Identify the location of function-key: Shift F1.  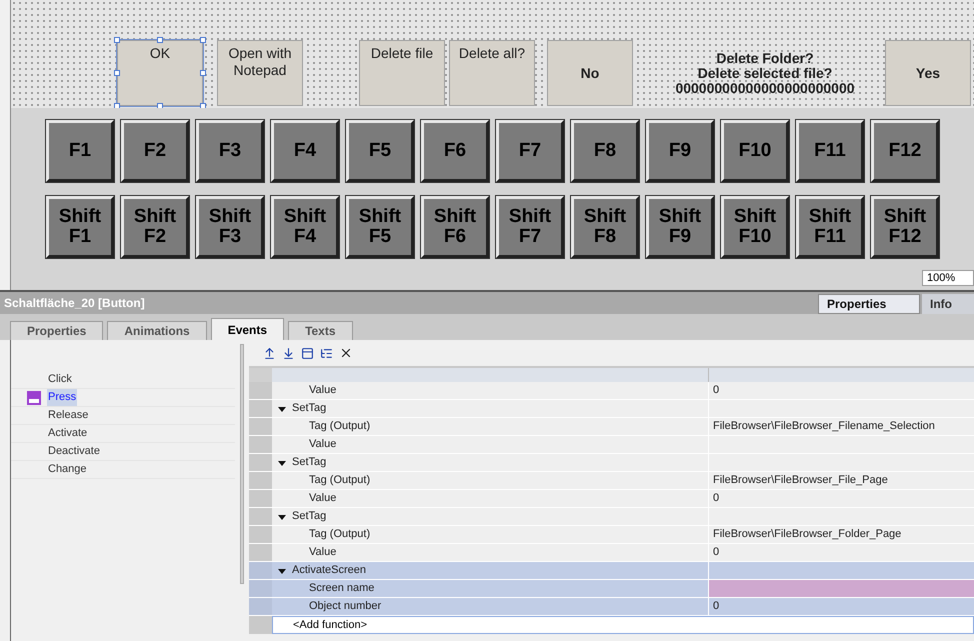
(80, 227).